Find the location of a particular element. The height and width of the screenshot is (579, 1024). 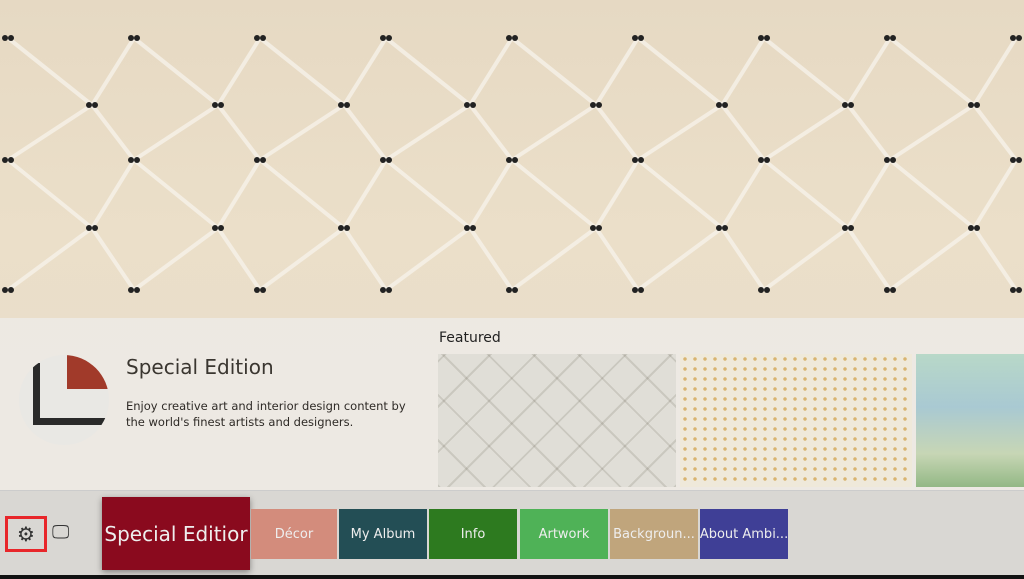

category-label: Special Editior is located at coordinates (176, 533).